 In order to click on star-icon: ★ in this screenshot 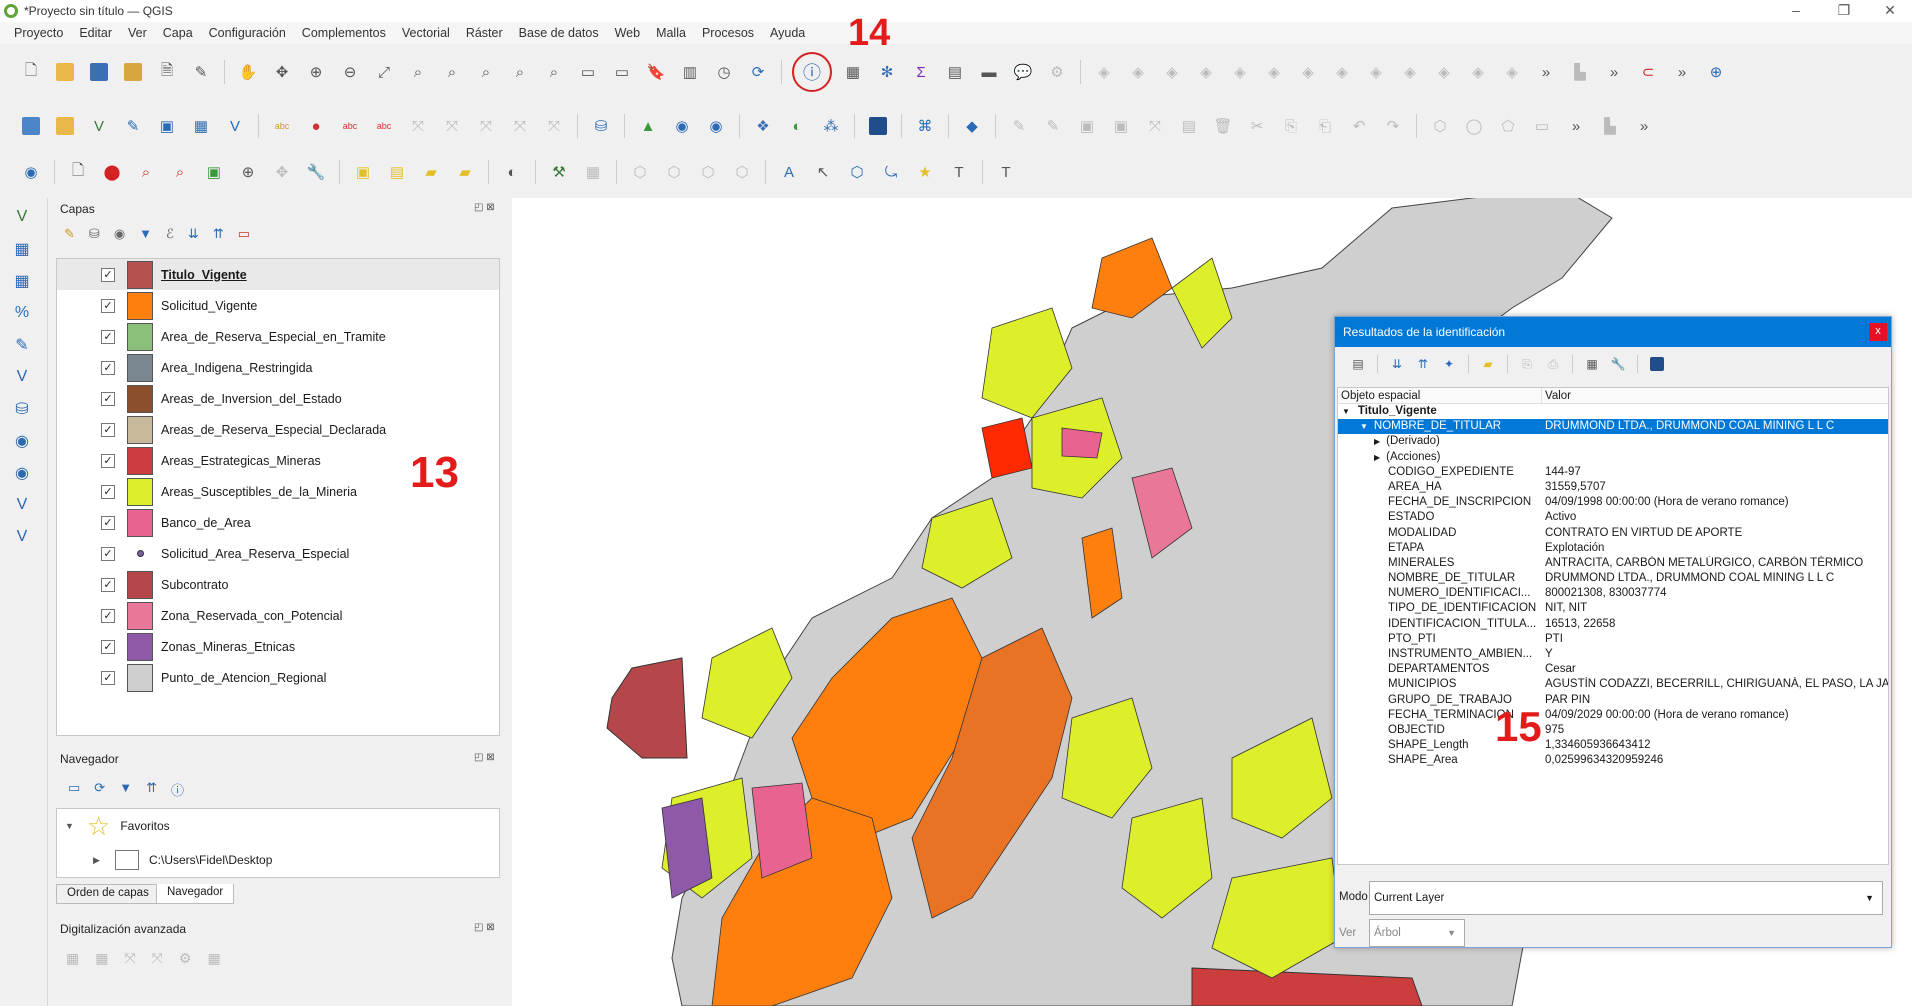, I will do `click(925, 172)`.